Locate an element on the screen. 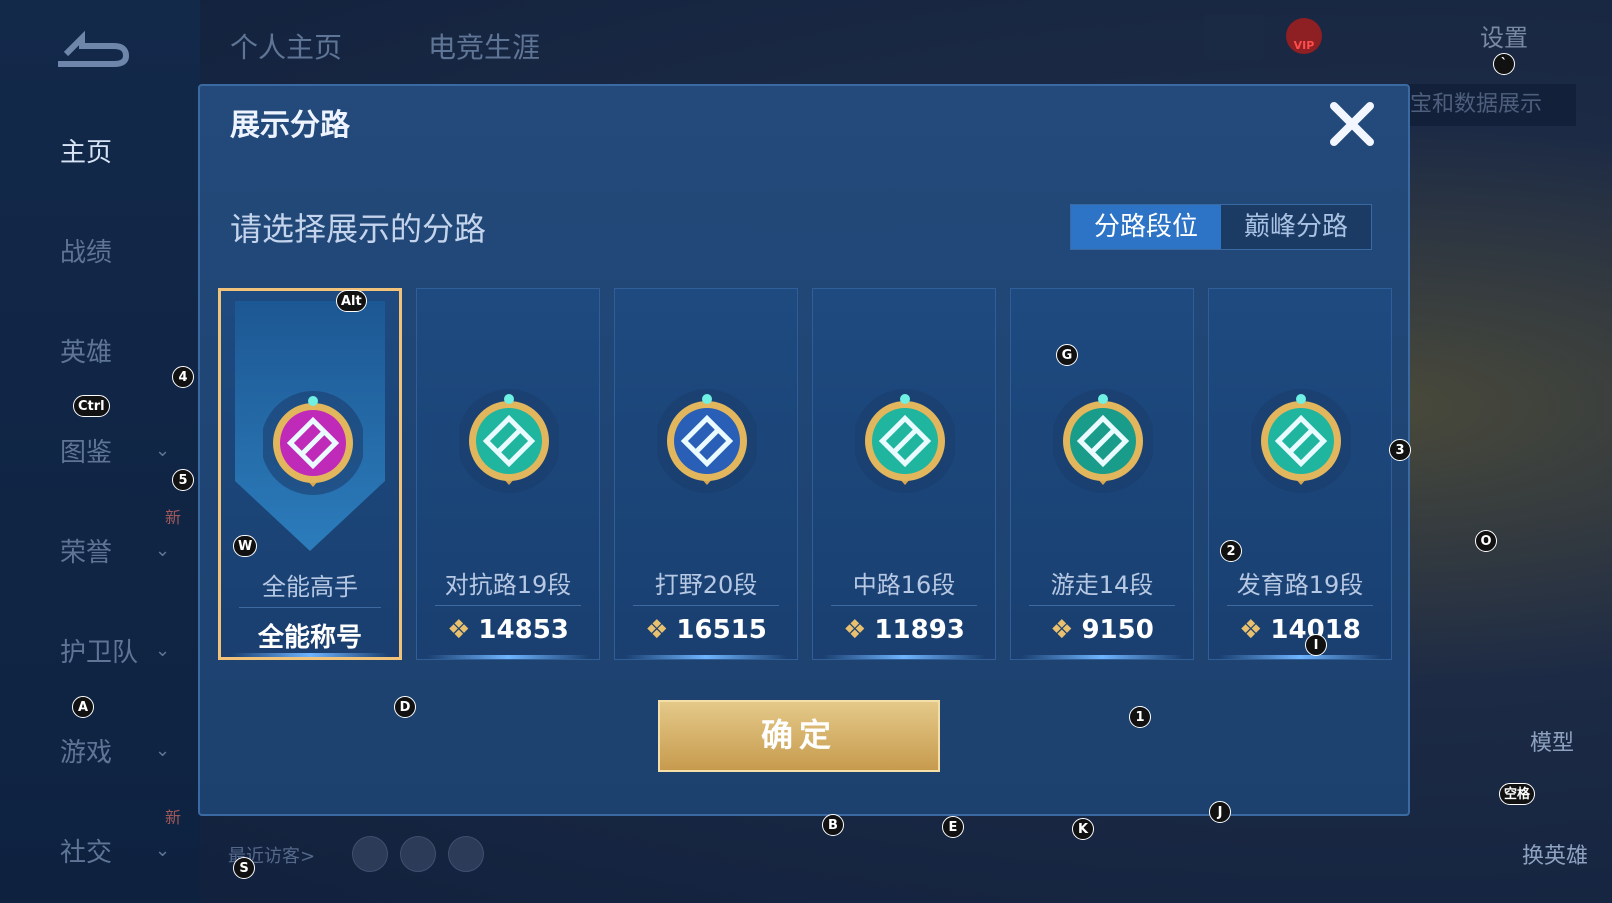  vip-label: VIP is located at coordinates (1304, 45).